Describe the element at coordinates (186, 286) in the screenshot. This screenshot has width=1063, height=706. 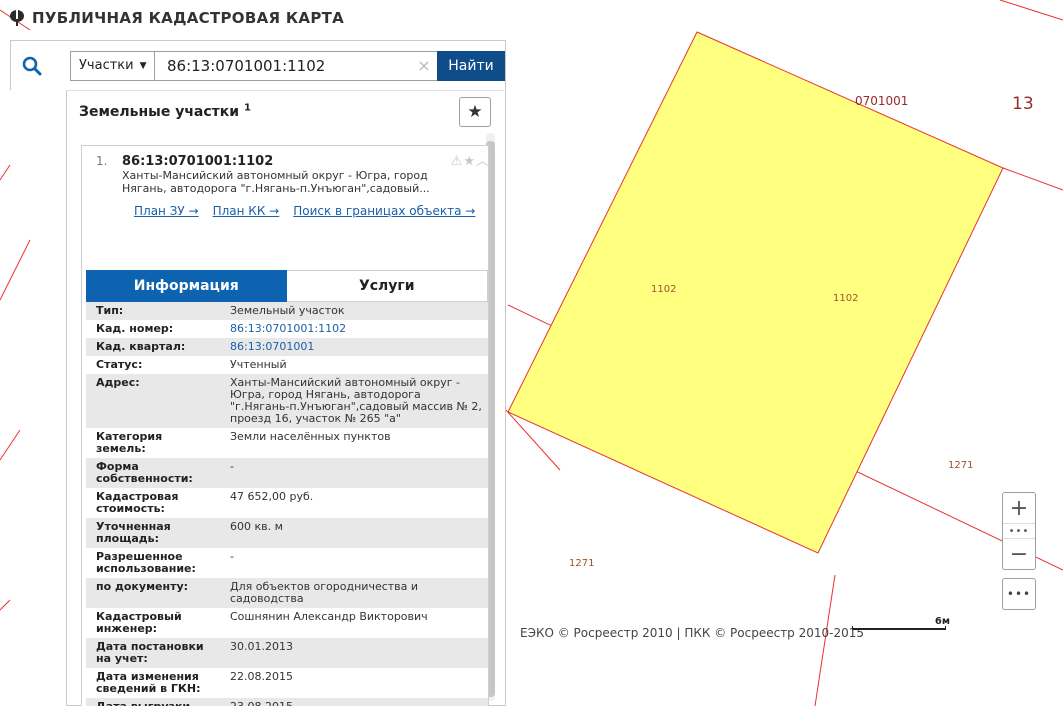
I see `tab-information: Информация` at that location.